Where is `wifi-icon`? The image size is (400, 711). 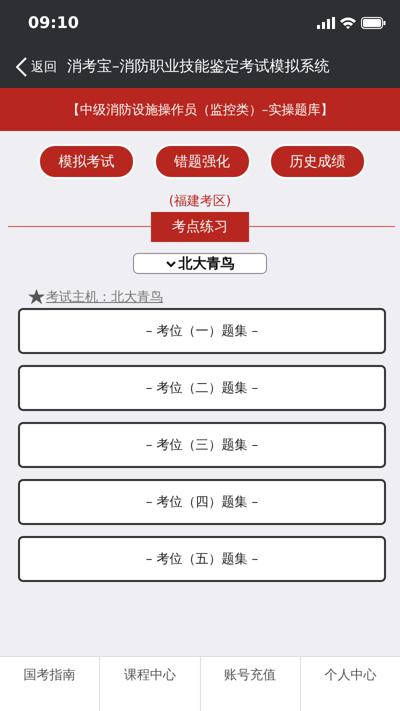
wifi-icon is located at coordinates (348, 22).